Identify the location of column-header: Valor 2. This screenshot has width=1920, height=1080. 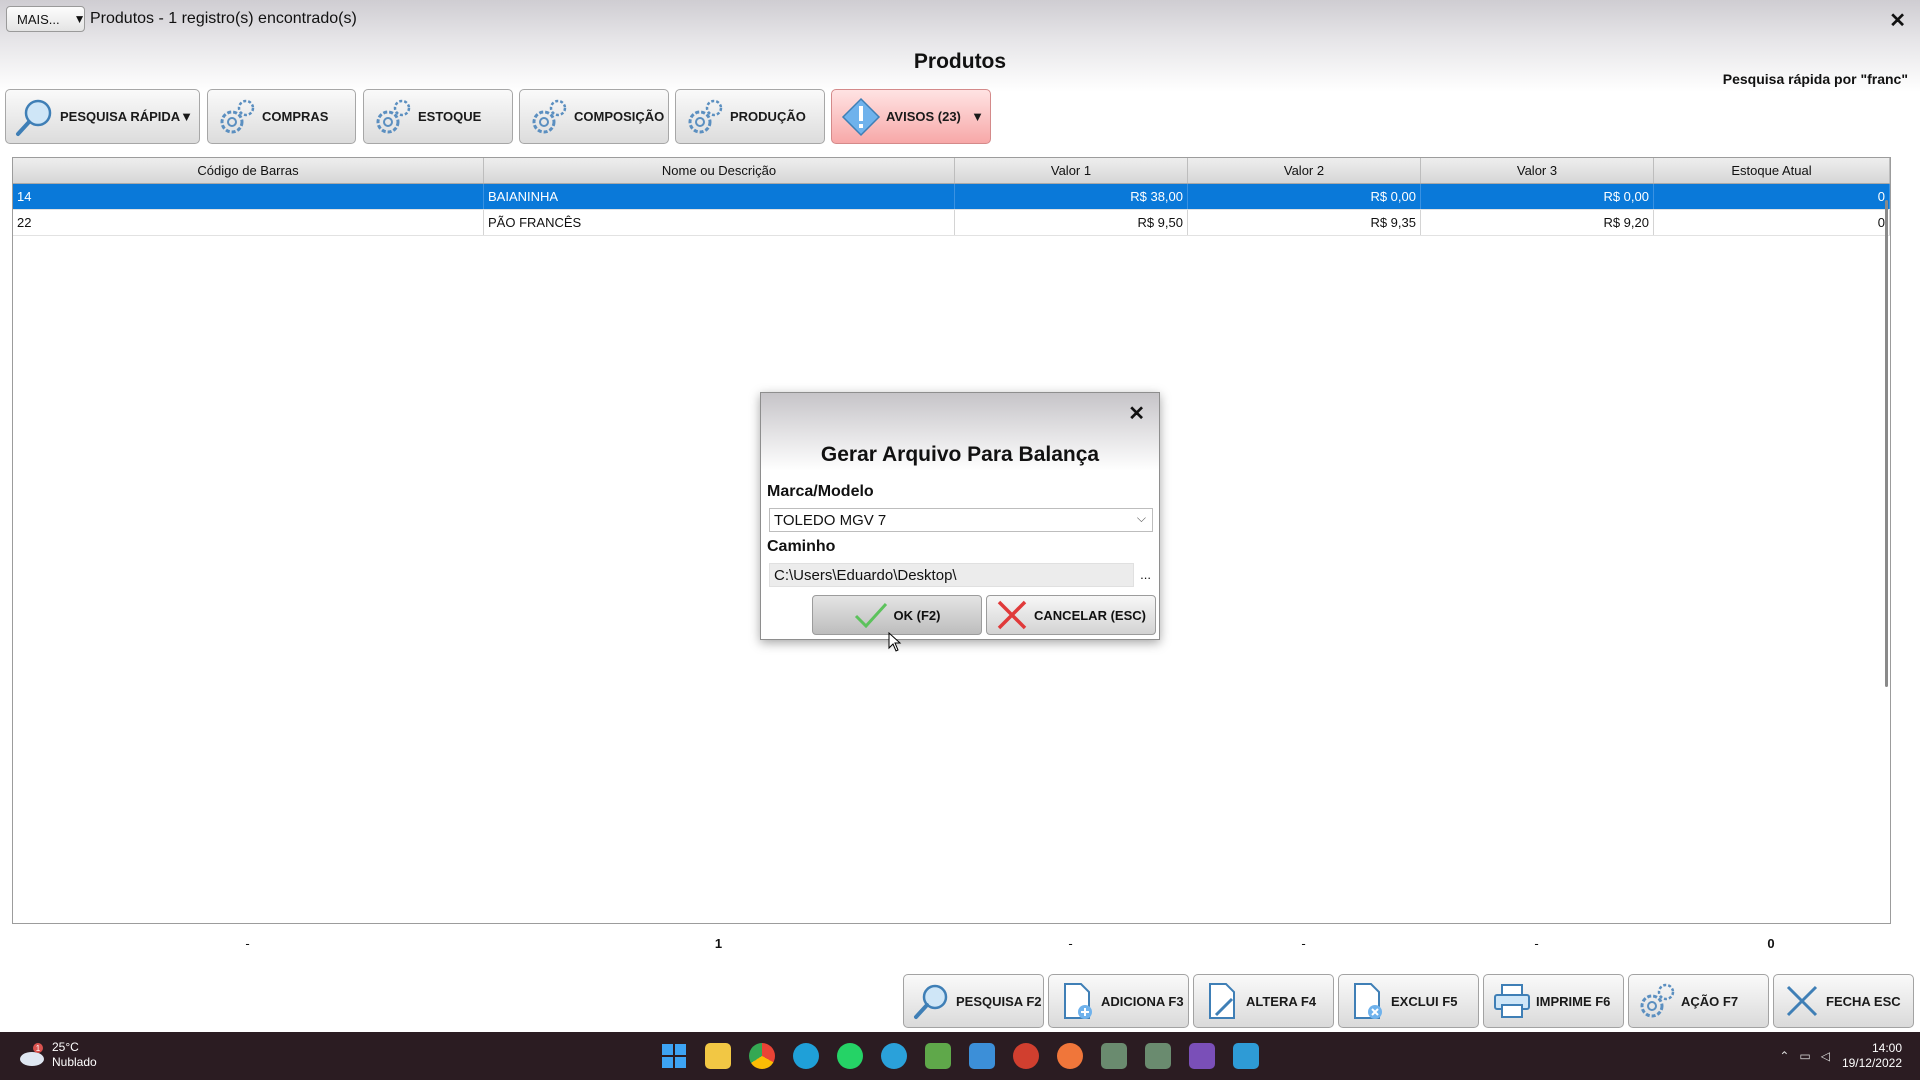
(1304, 170).